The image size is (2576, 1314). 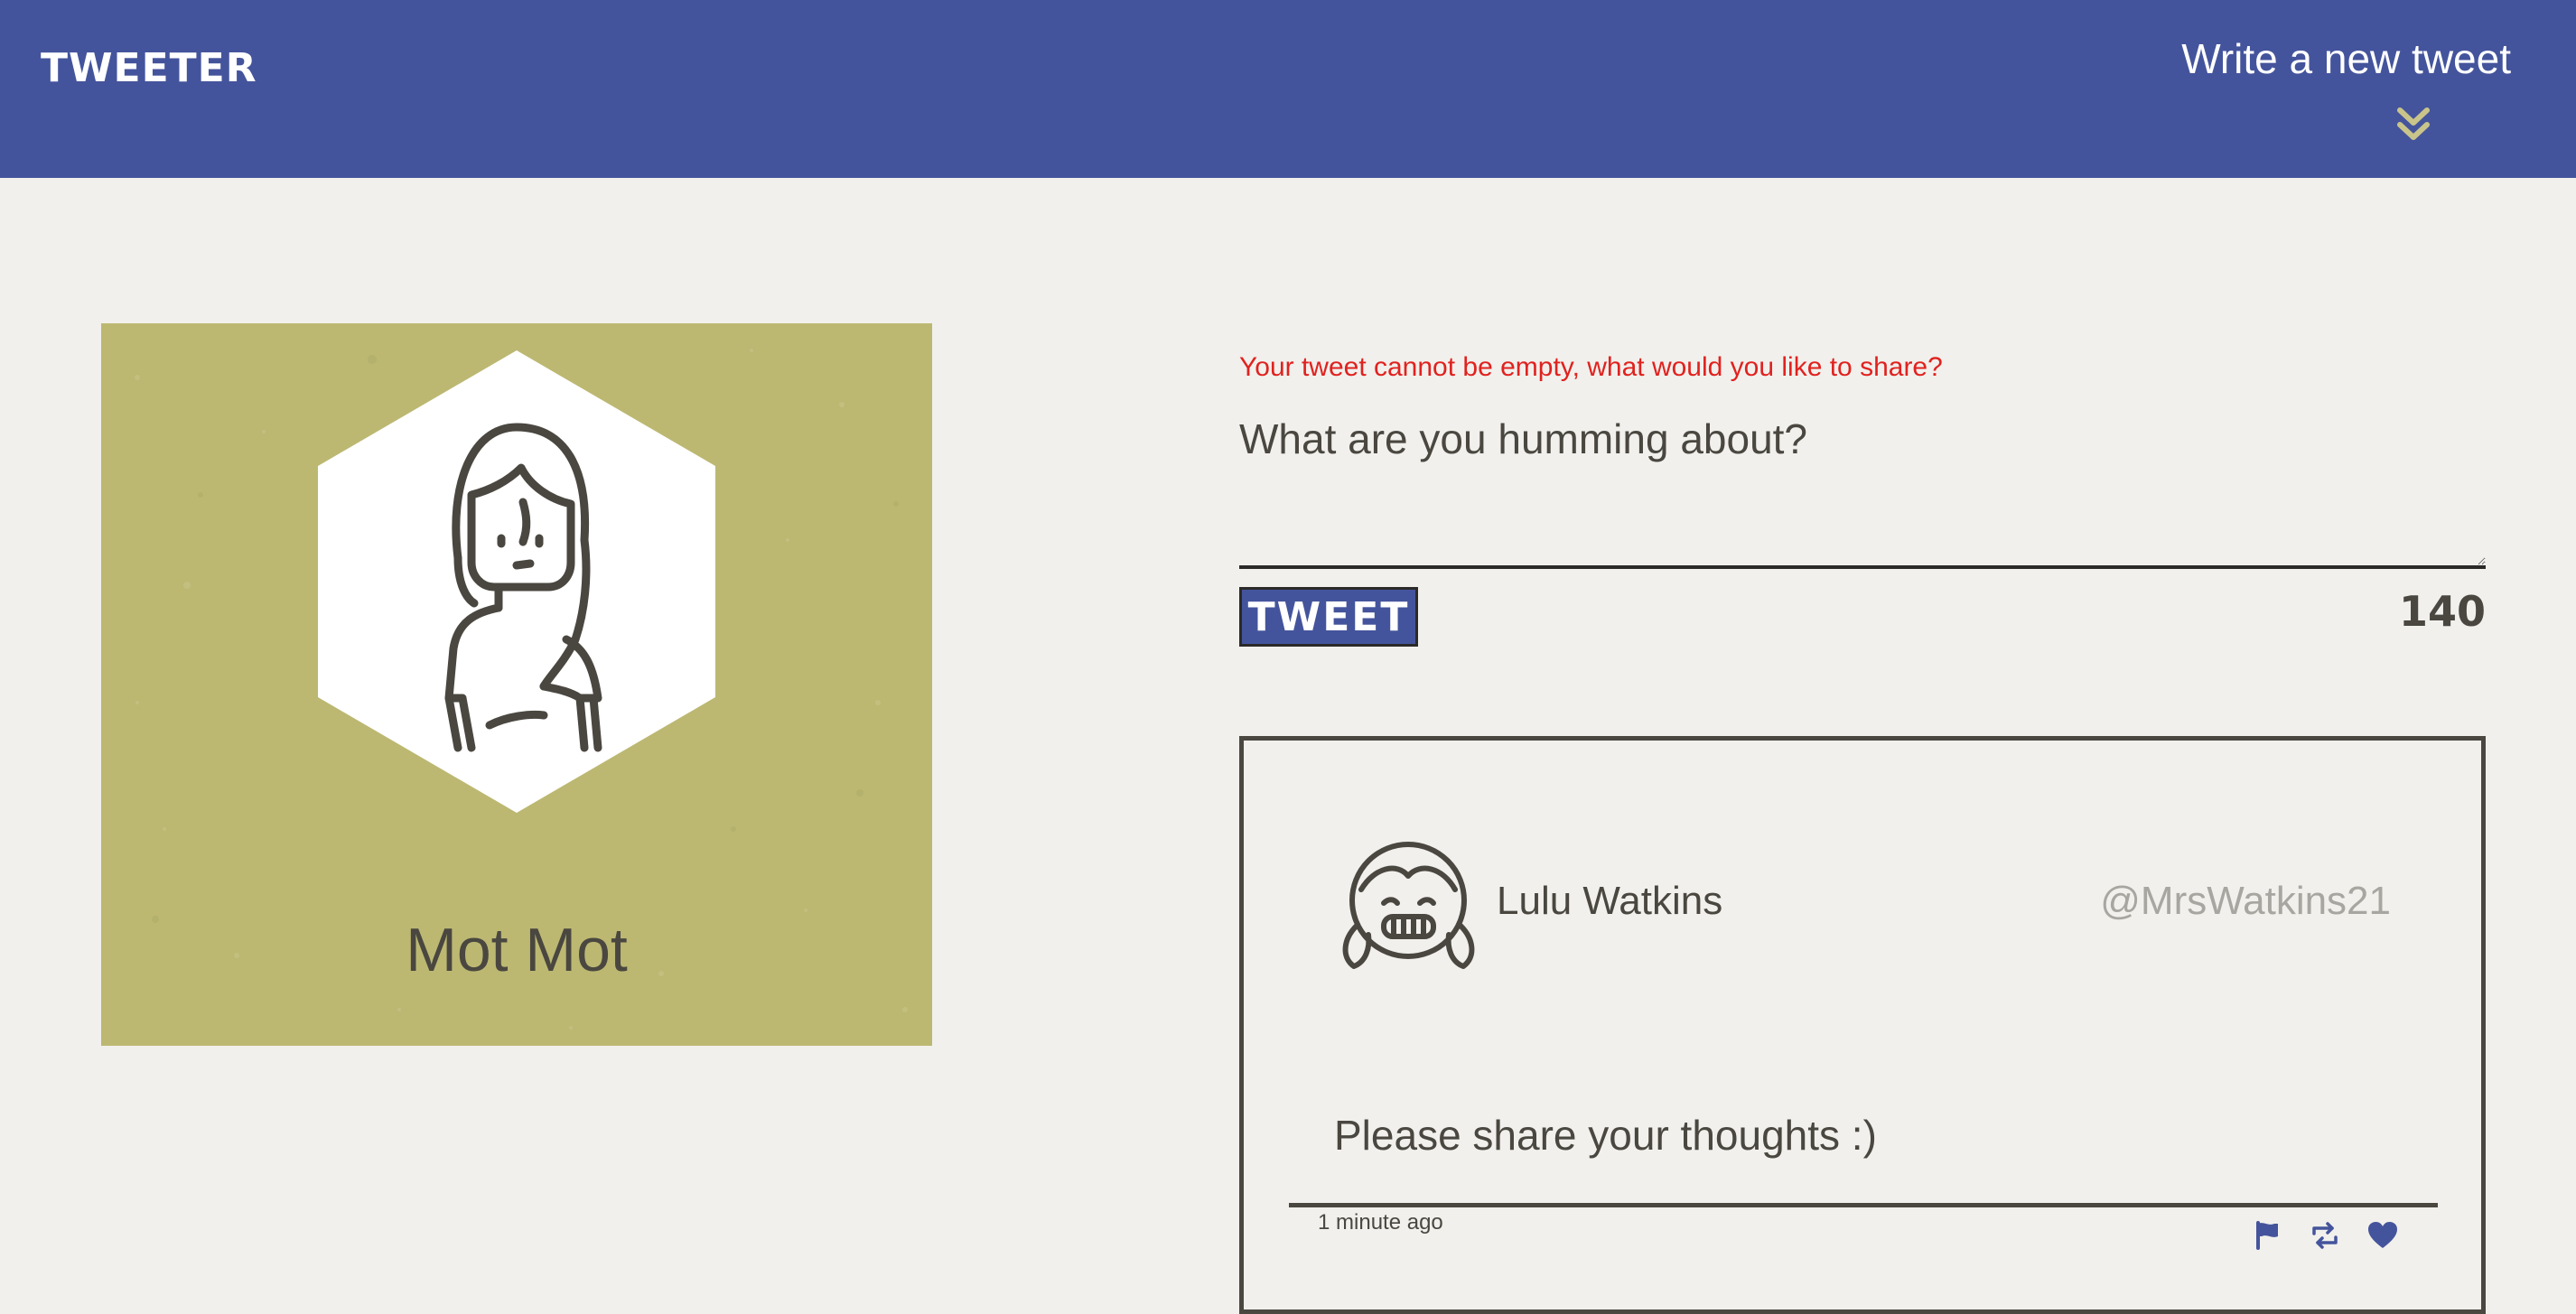 I want to click on retweet-icon, so click(x=2325, y=1235).